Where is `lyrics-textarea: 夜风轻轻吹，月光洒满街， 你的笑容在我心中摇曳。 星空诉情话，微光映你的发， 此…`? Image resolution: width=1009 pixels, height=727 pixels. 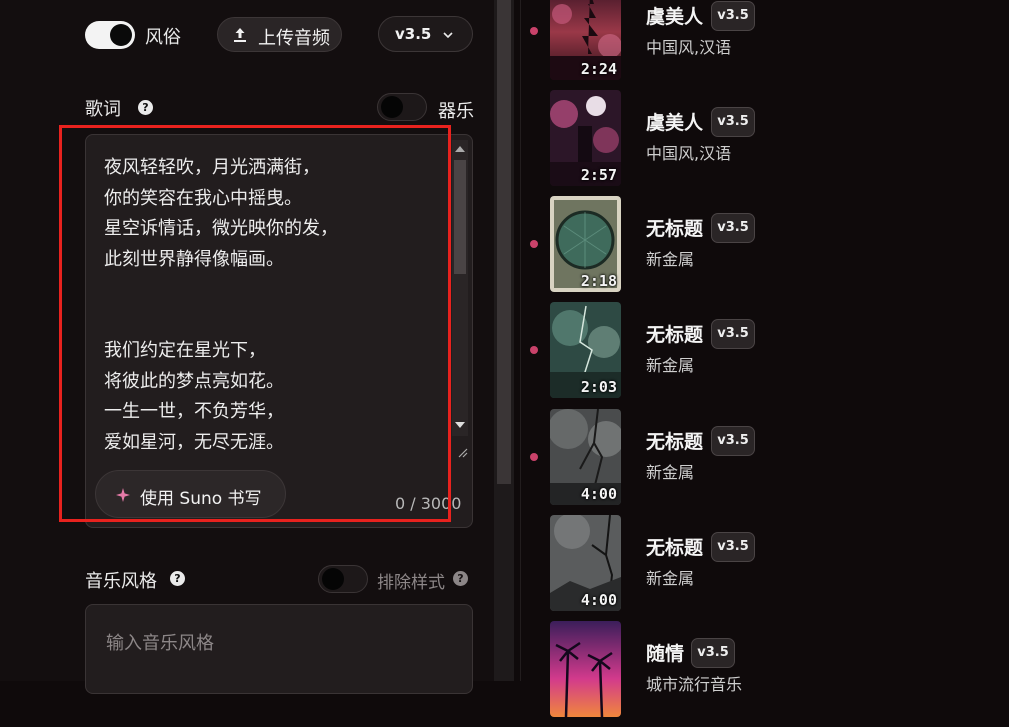
lyrics-textarea: 夜风轻轻吹，月光洒满街， 你的笑容在我心中摇曳。 星空诉情话，微光映你的发， 此… is located at coordinates (274, 305).